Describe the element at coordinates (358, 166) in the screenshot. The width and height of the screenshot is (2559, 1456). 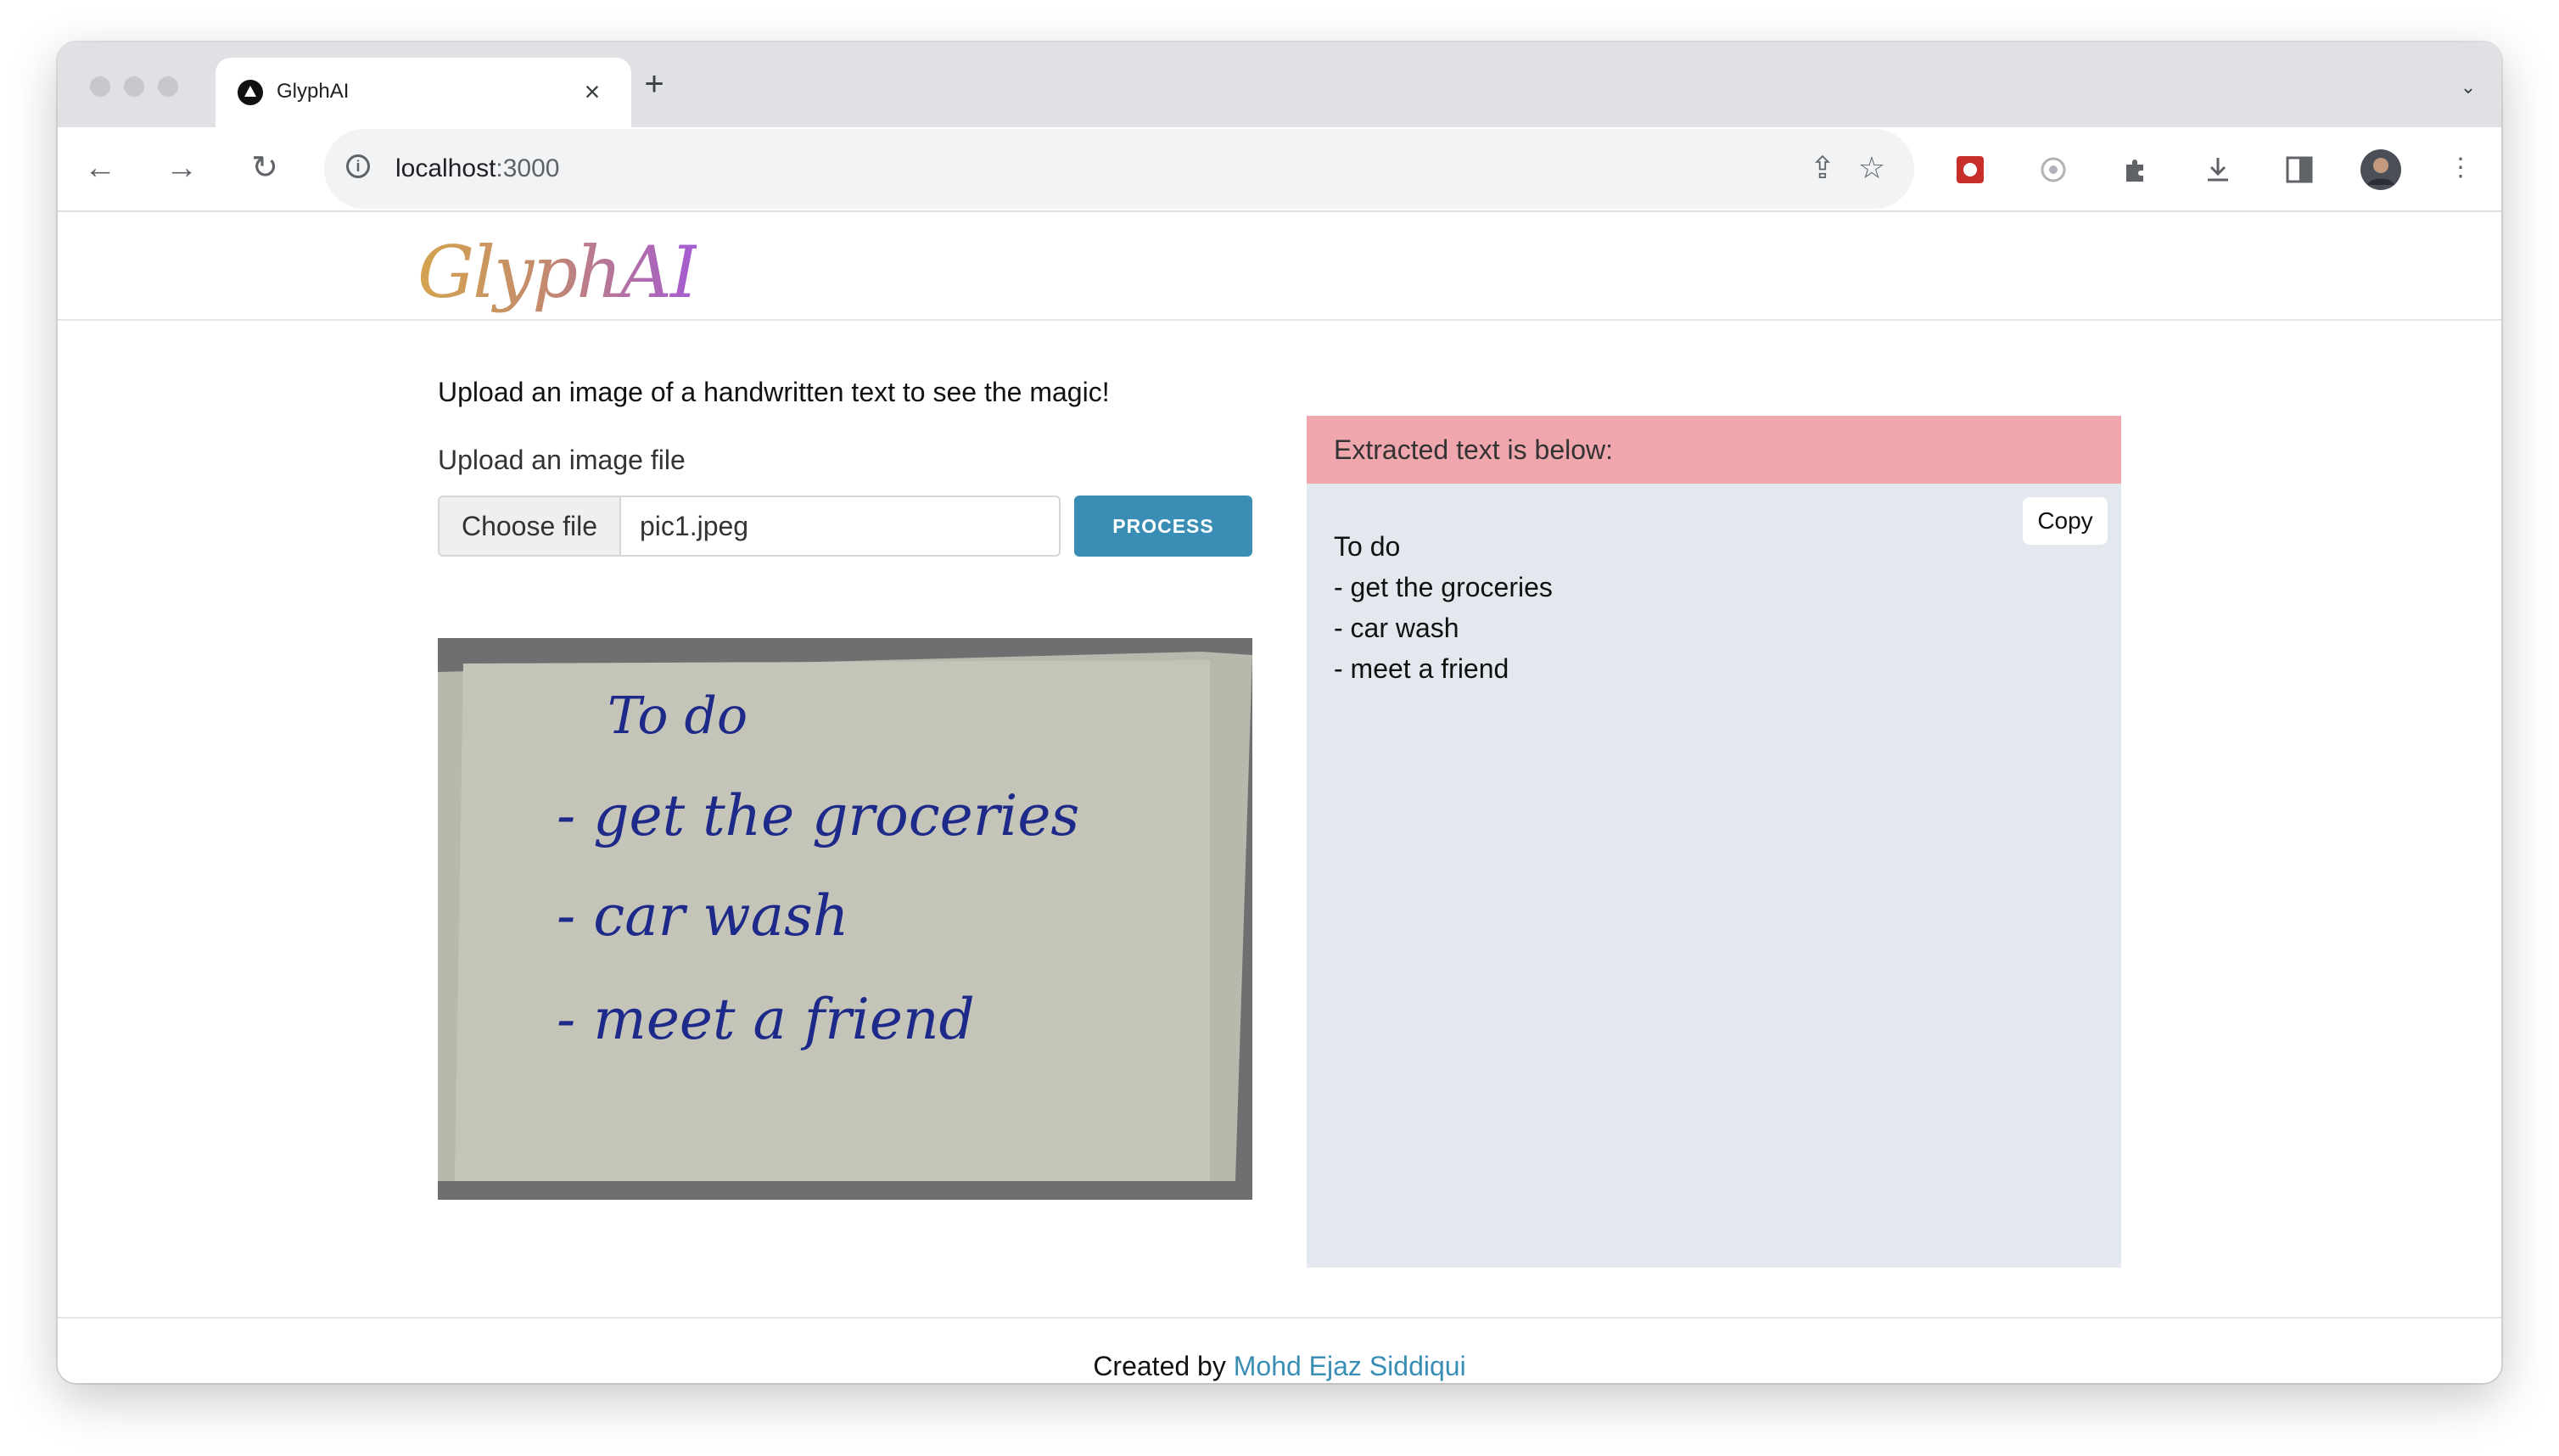
I see `site-info-icon: i` at that location.